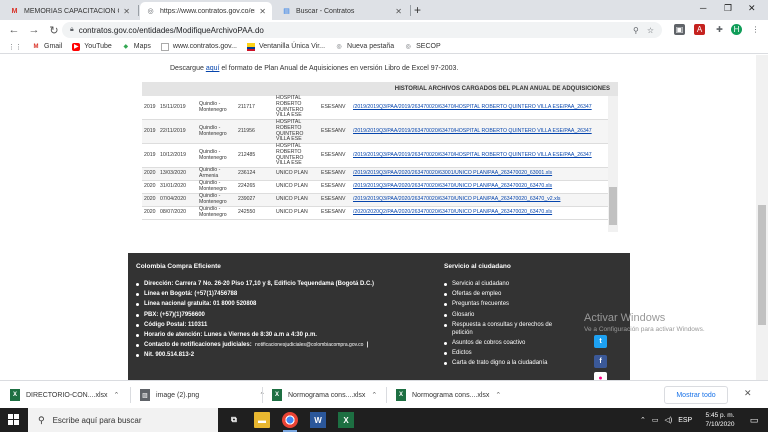 This screenshot has width=768, height=432. What do you see at coordinates (600, 361) in the screenshot?
I see `facebook-icon: f` at bounding box center [600, 361].